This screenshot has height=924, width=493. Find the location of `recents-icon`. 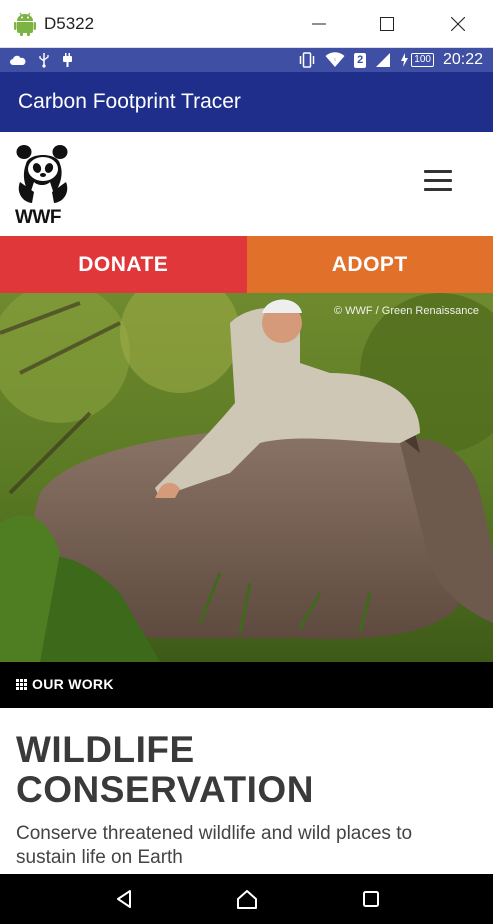

recents-icon is located at coordinates (371, 899).